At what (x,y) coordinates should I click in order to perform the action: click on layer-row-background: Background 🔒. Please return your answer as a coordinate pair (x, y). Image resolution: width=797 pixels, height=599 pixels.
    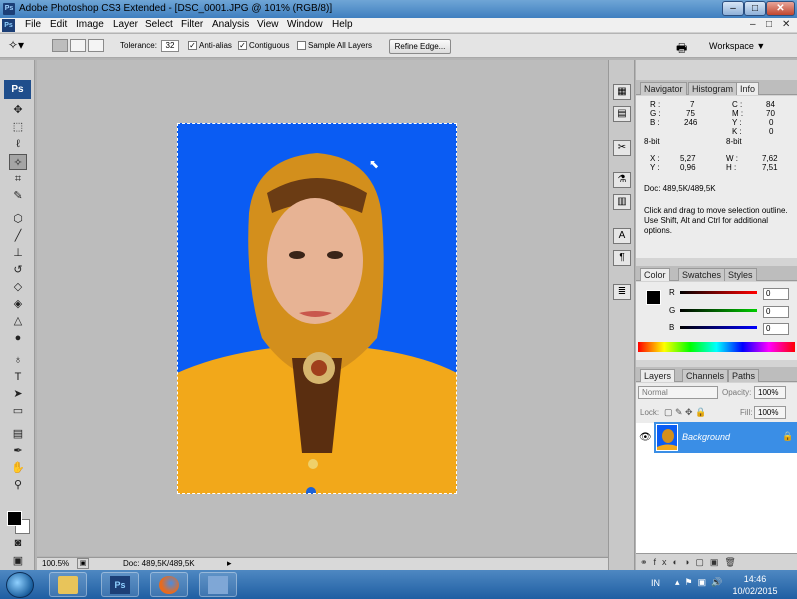
    Looking at the image, I should click on (725, 437).